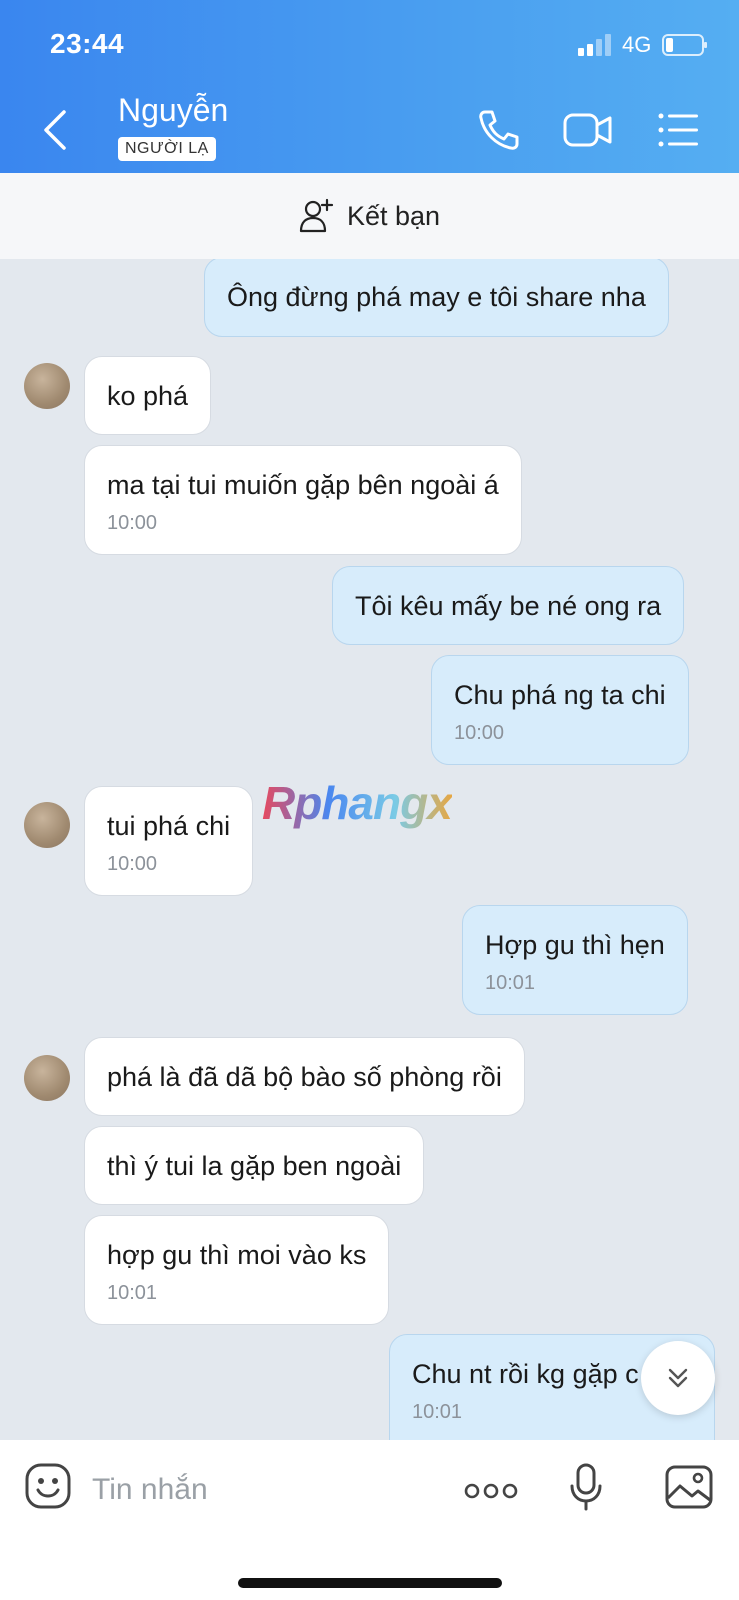 This screenshot has width=739, height=1600. Describe the element at coordinates (586, 1487) in the screenshot. I see `mic-icon` at that location.